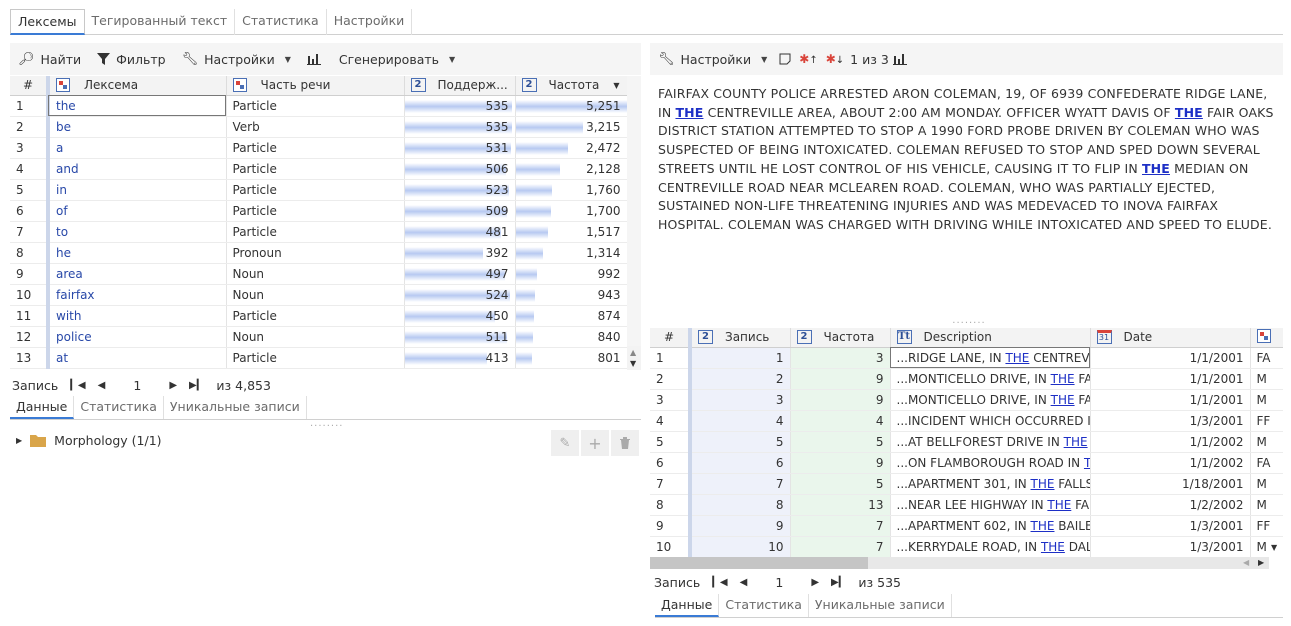 This screenshot has height=626, width=1291. I want to click on freq-cell: 1,760, so click(571, 190).